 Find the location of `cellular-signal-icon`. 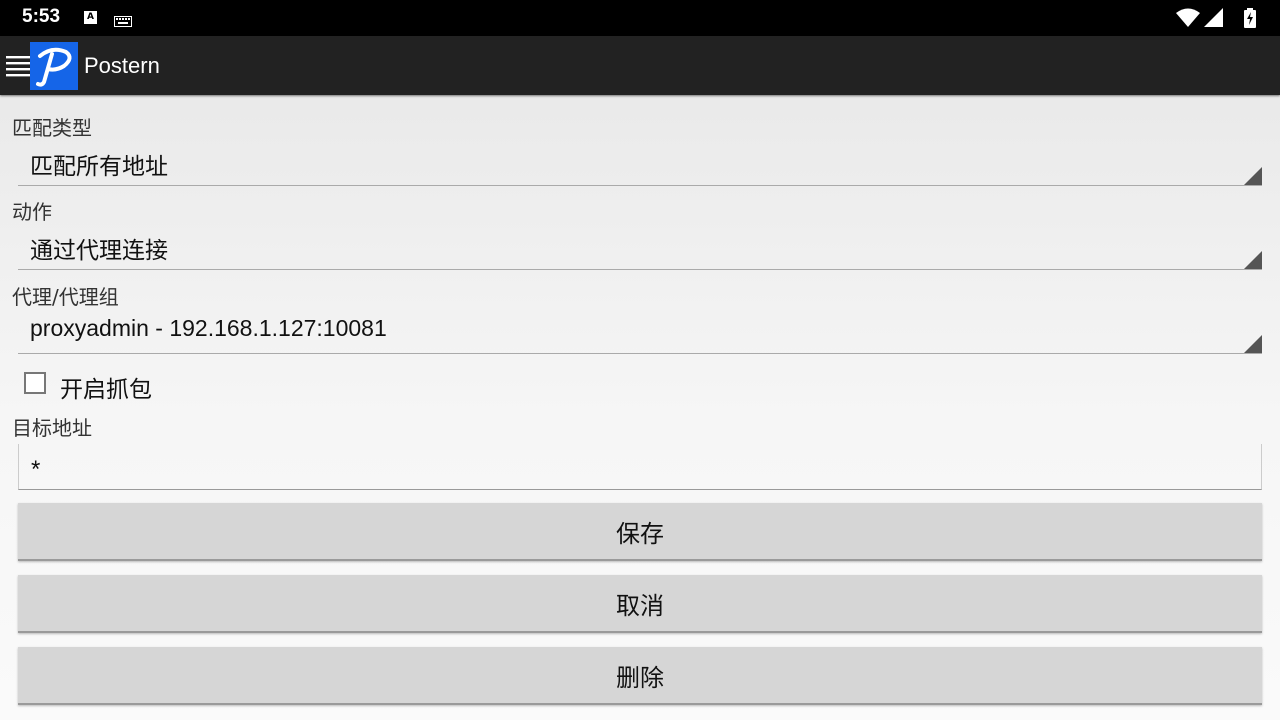

cellular-signal-icon is located at coordinates (1213, 17).